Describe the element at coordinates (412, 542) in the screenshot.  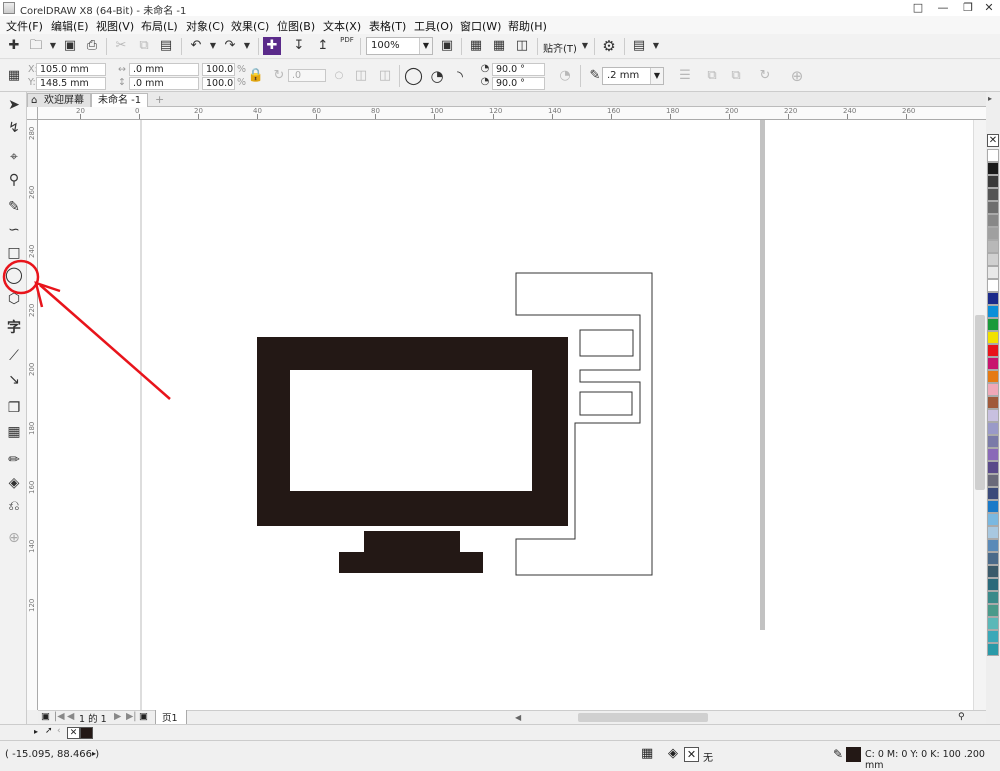
I see `monitor-neck` at that location.